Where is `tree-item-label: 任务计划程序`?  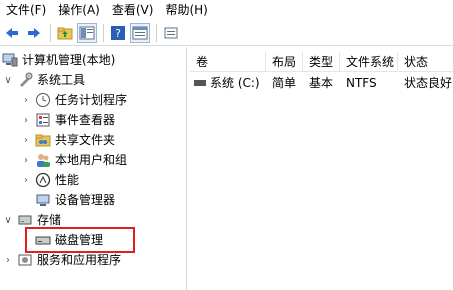 tree-item-label: 任务计划程序 is located at coordinates (91, 100).